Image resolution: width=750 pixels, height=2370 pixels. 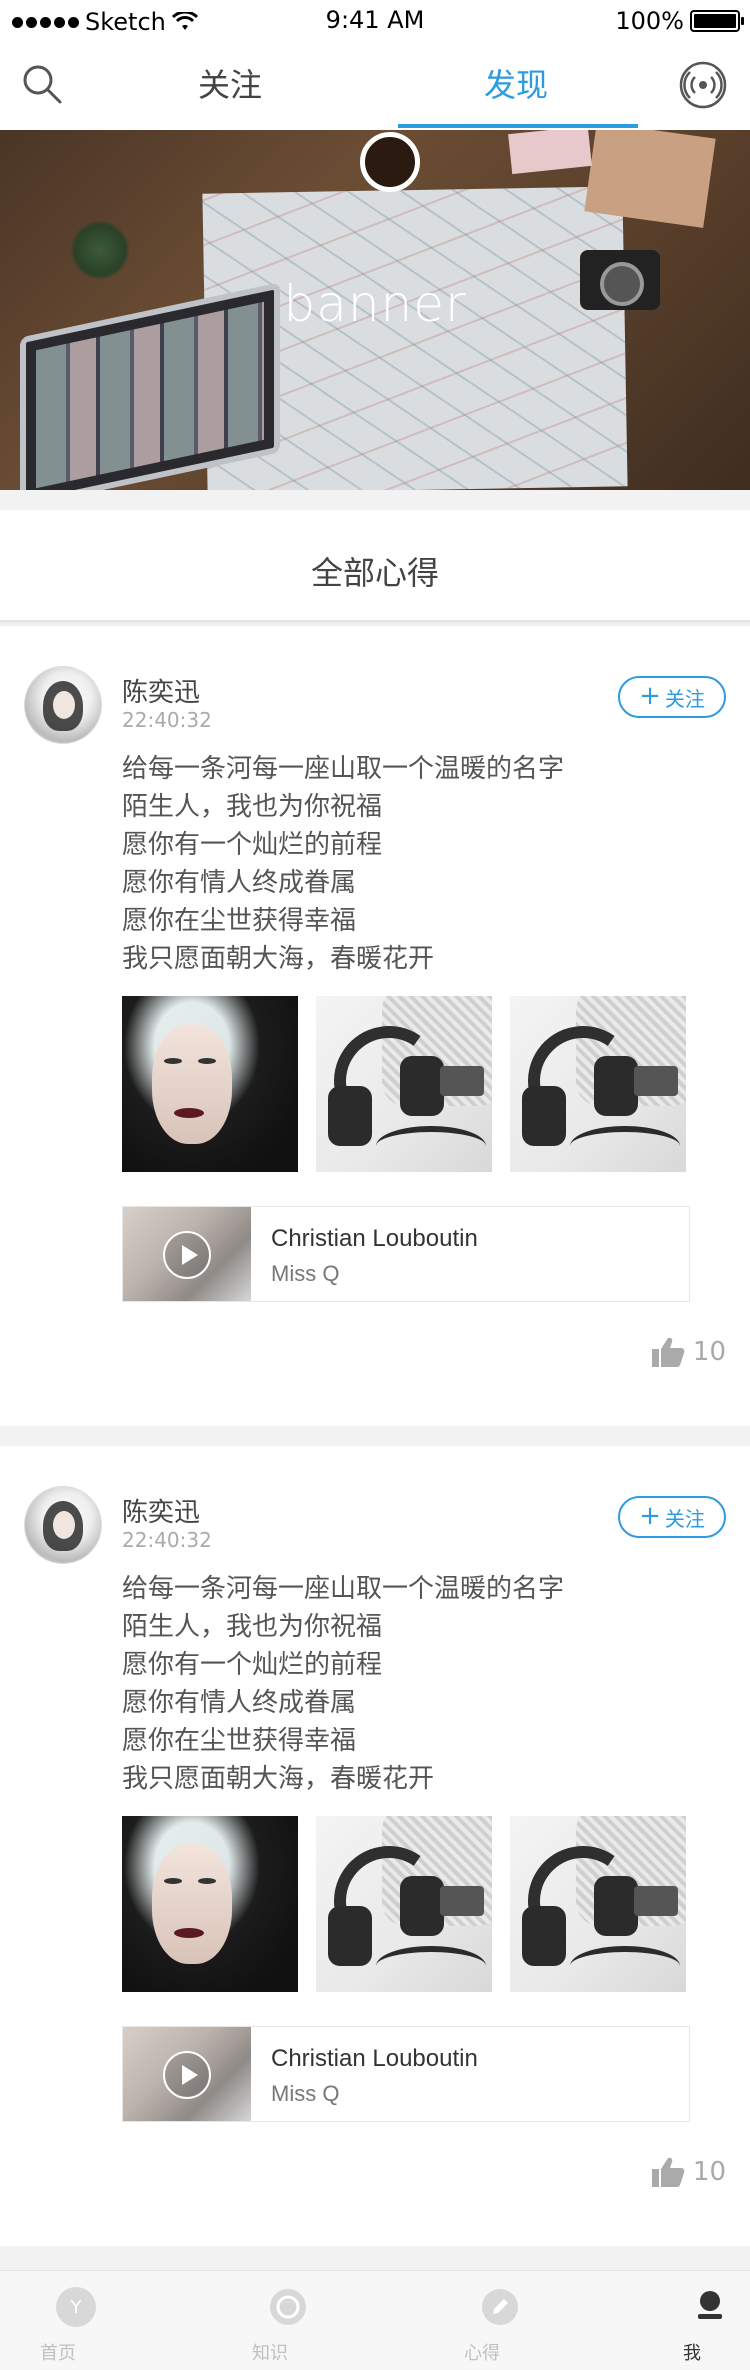 What do you see at coordinates (692, 2353) in the screenshot?
I see `tab-label: 我` at bounding box center [692, 2353].